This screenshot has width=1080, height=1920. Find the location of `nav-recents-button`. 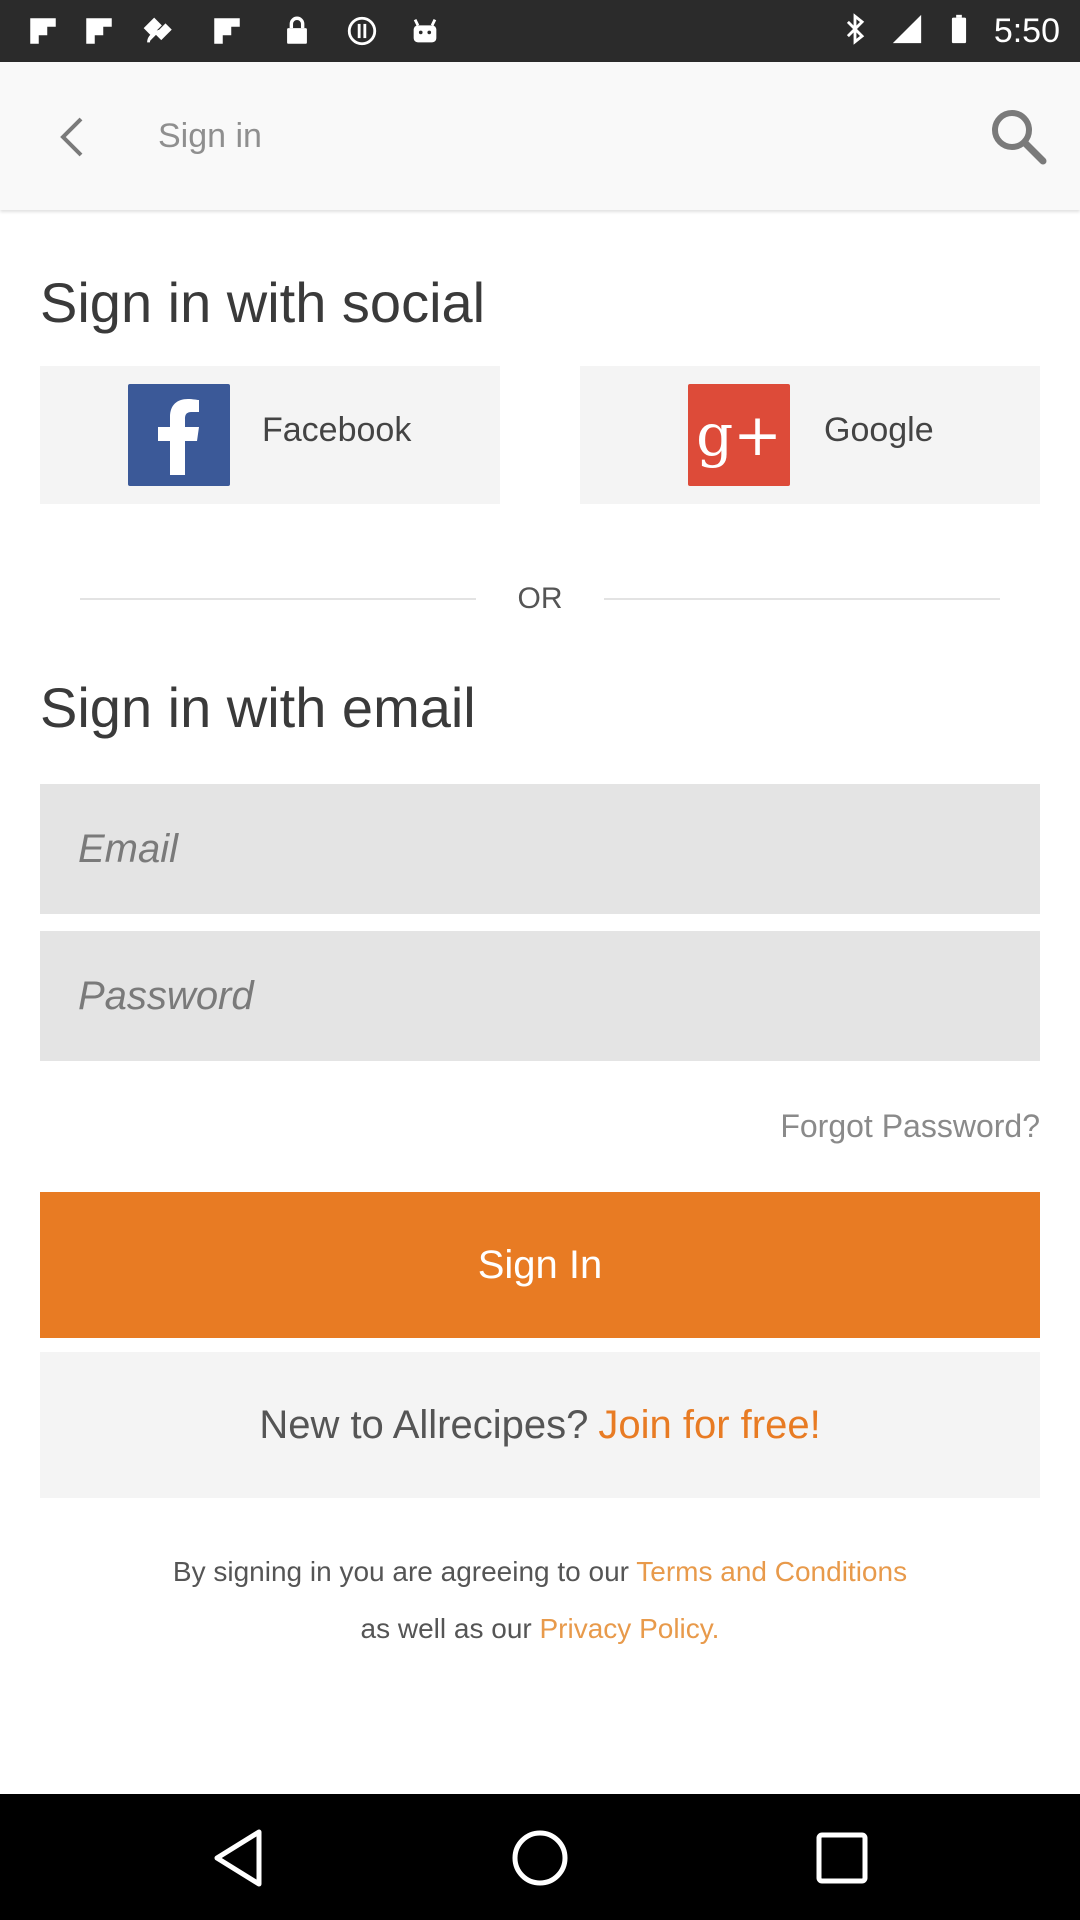

nav-recents-button is located at coordinates (842, 1858).